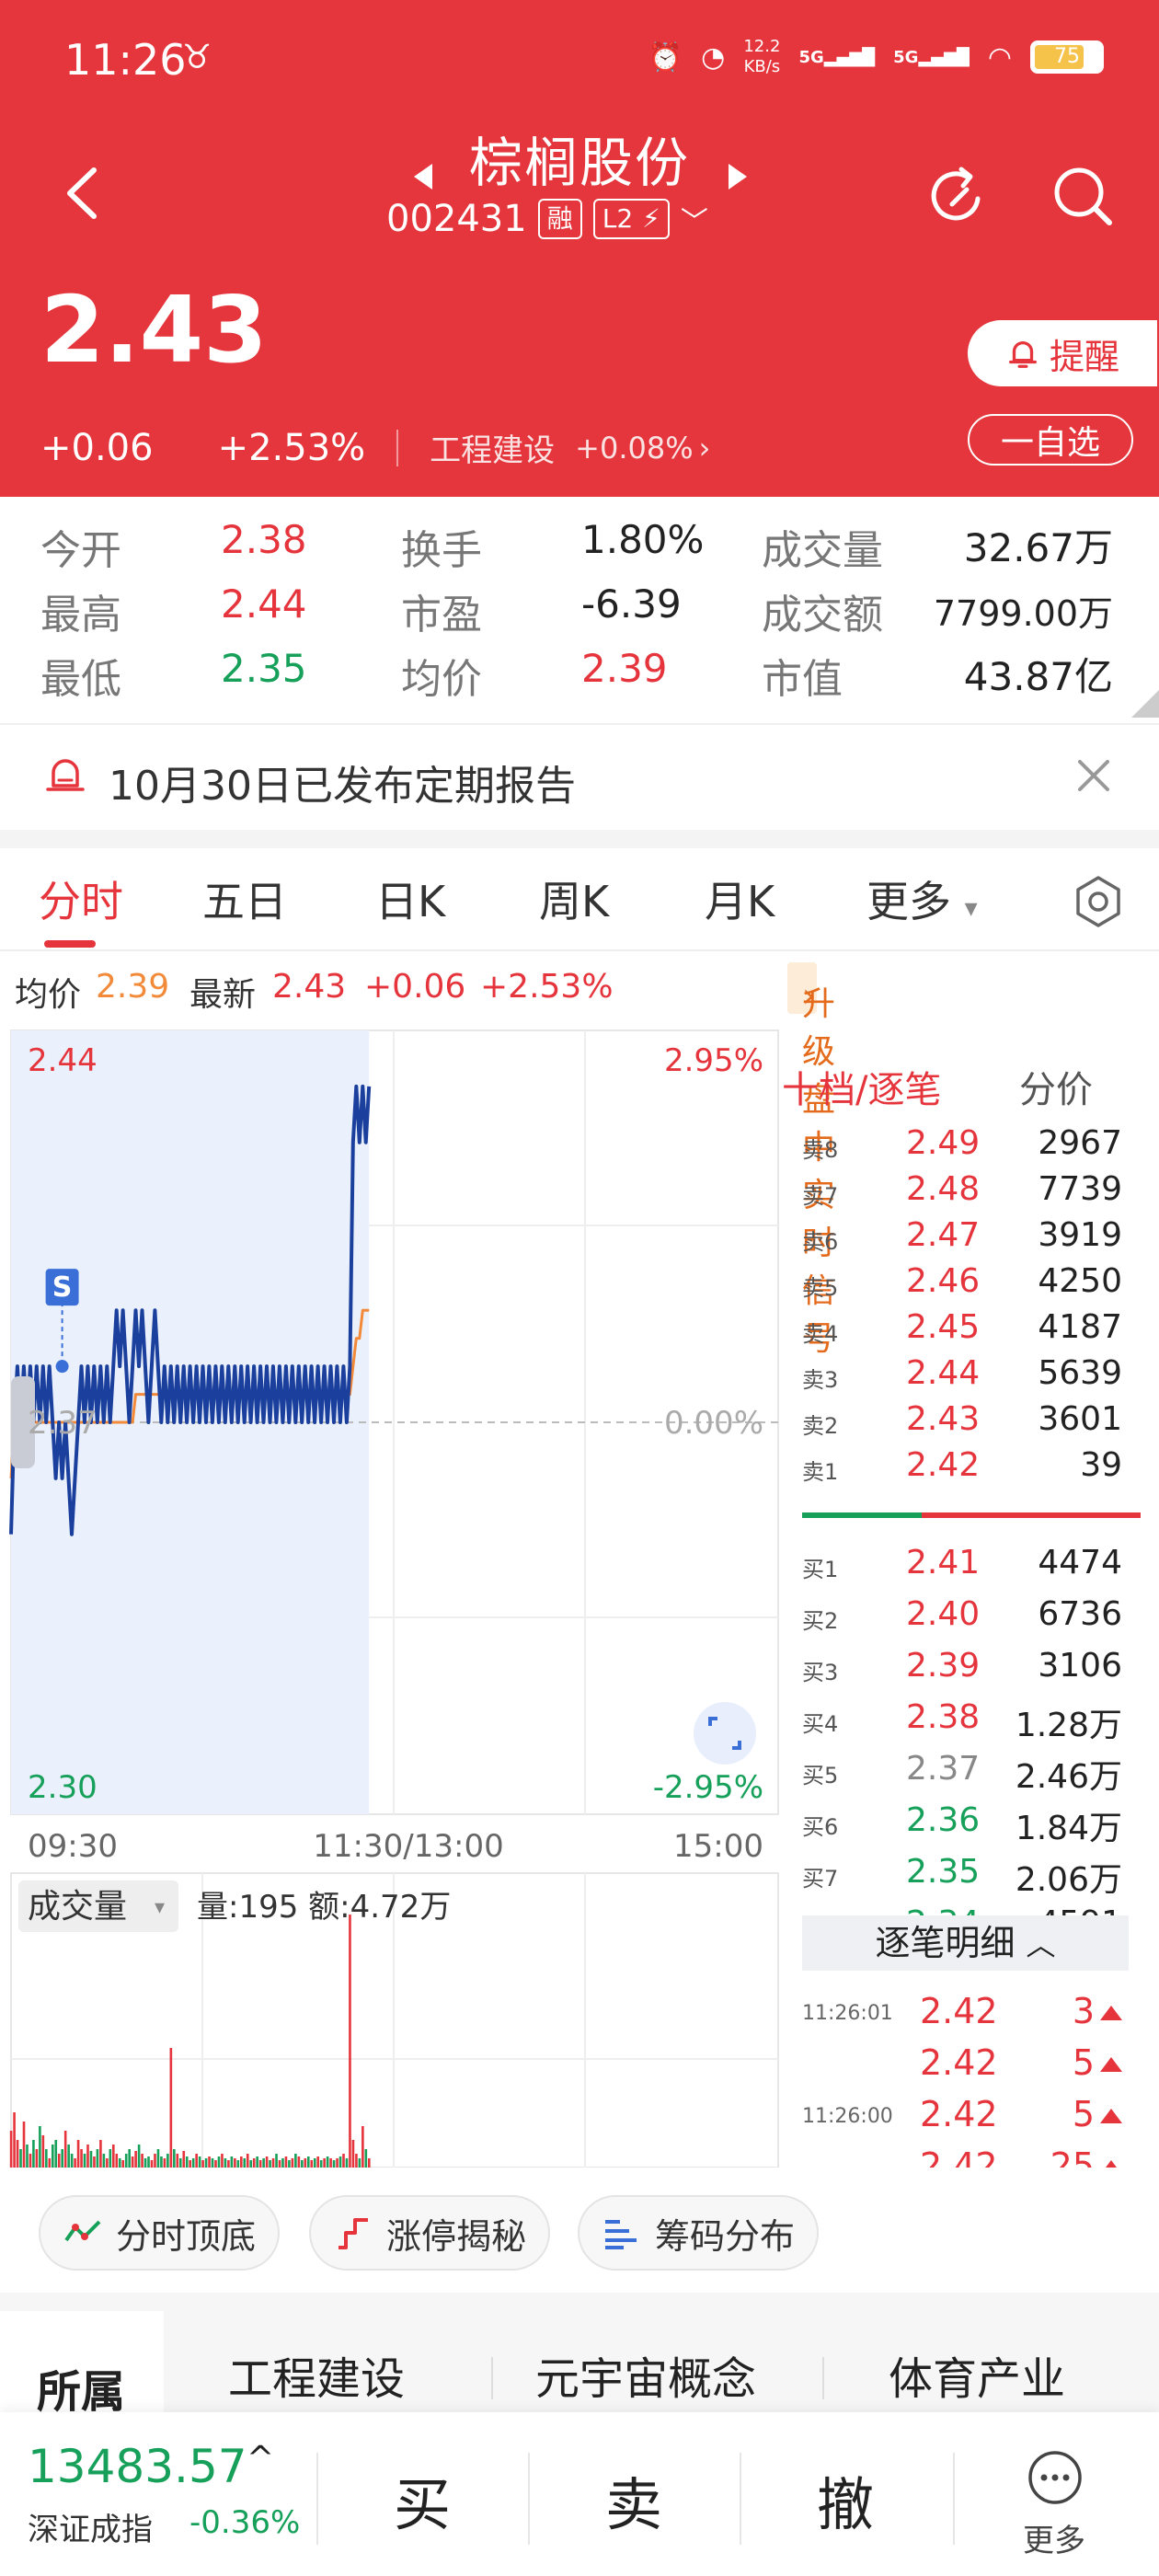 The height and width of the screenshot is (2576, 1159). What do you see at coordinates (699, 2233) in the screenshot?
I see `chip-distribution-chip: 筹码分布` at bounding box center [699, 2233].